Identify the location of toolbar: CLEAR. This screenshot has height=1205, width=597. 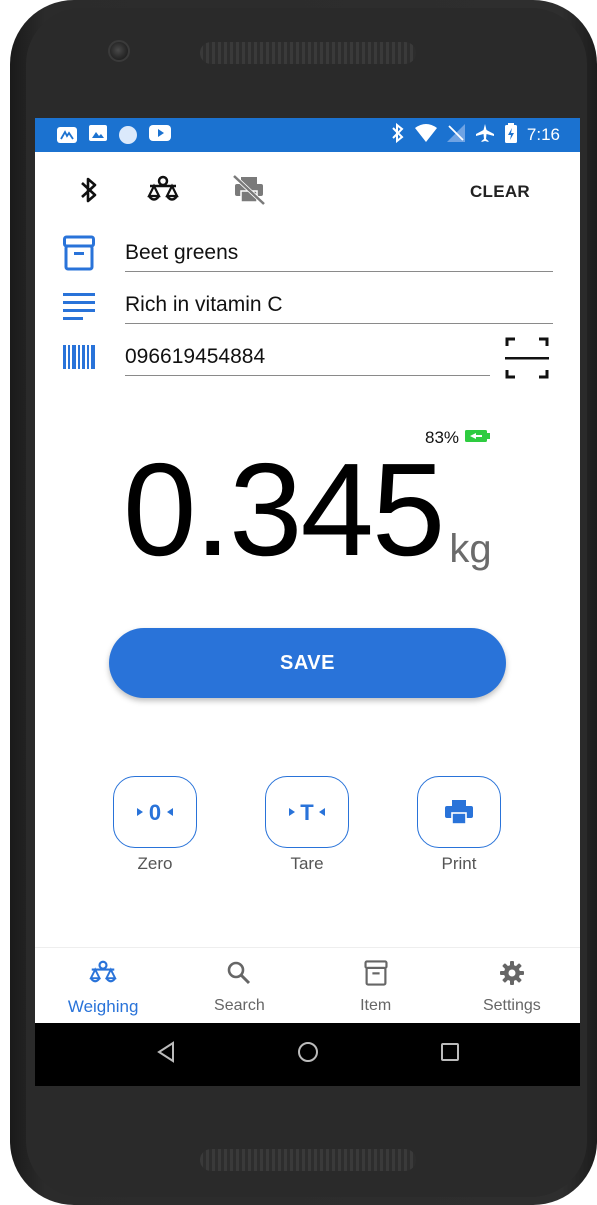
(307, 189).